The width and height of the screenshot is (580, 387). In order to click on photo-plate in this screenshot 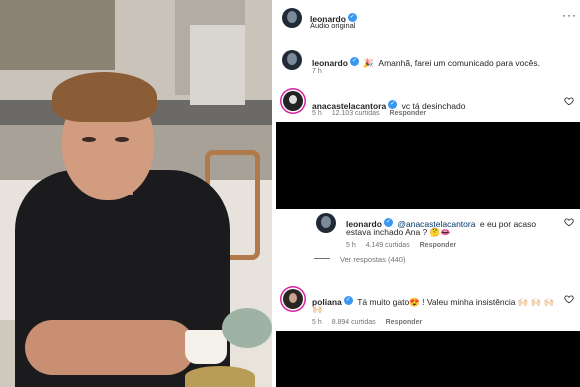, I will do `click(247, 328)`.